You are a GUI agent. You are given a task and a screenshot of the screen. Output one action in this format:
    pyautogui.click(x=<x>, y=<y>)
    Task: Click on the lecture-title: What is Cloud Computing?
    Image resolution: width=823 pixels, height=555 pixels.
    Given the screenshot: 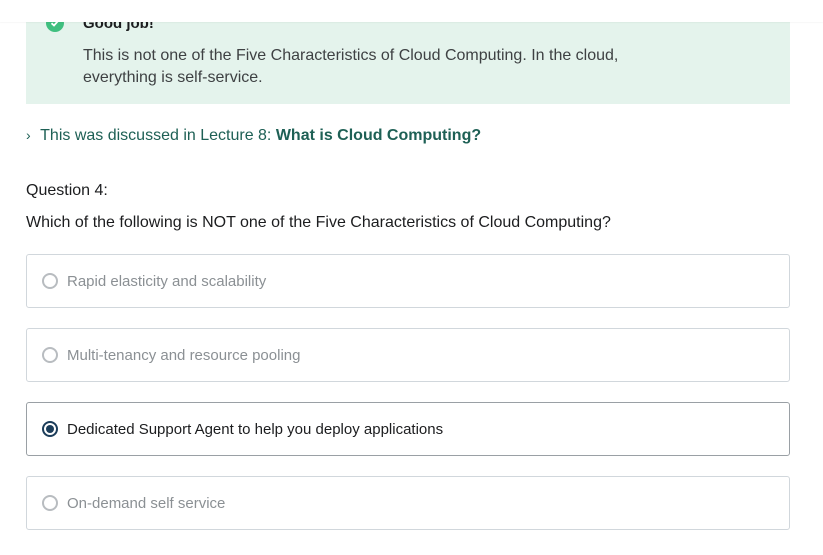 What is the action you would take?
    pyautogui.click(x=378, y=135)
    